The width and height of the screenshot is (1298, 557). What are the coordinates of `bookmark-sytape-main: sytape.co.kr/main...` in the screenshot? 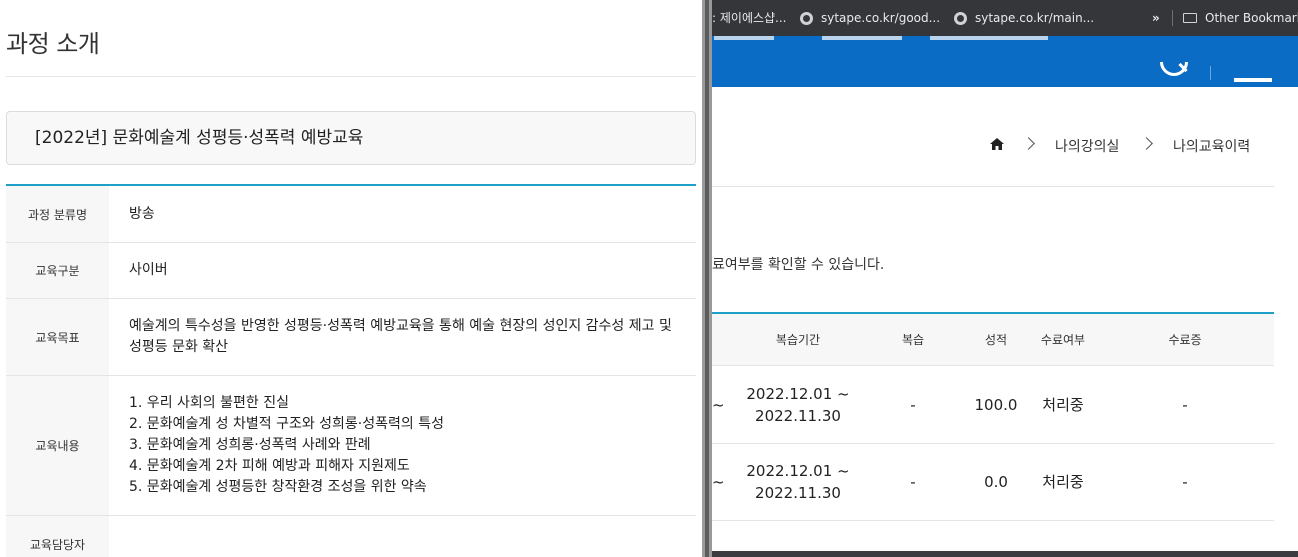 It's located at (1024, 18).